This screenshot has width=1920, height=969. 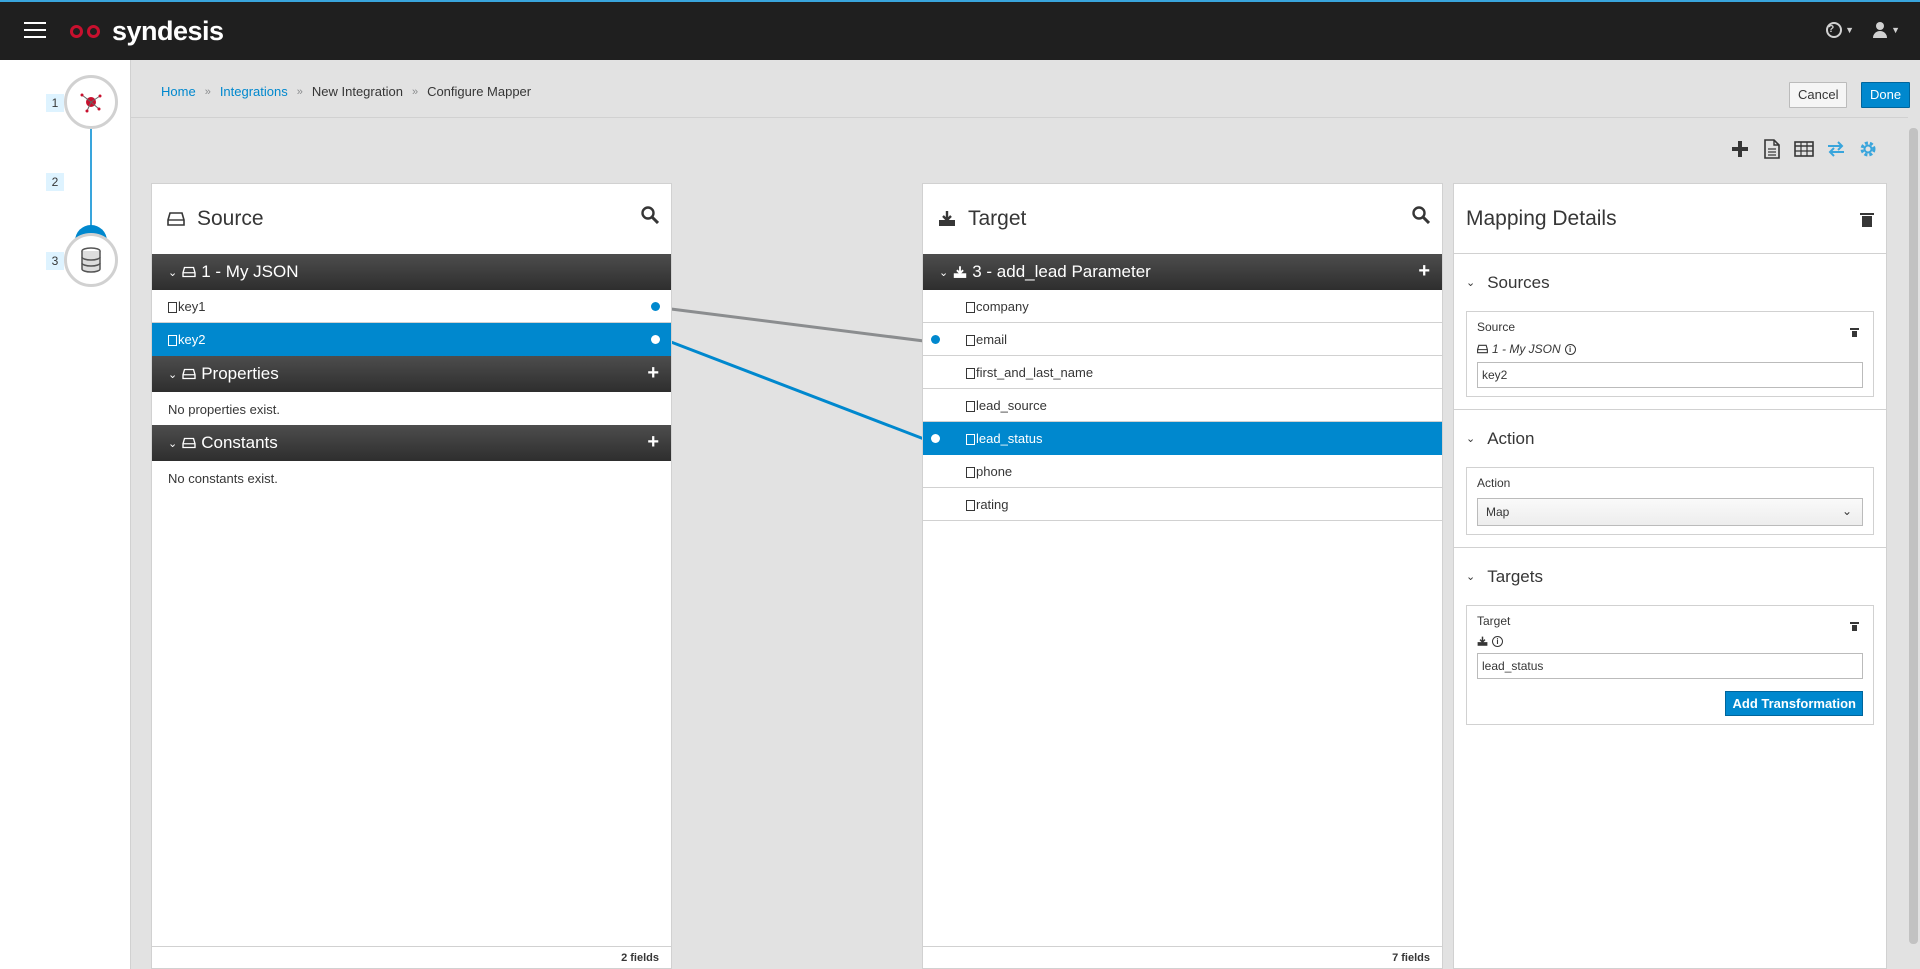 I want to click on action-box: Action Map ⌄, so click(x=1670, y=501).